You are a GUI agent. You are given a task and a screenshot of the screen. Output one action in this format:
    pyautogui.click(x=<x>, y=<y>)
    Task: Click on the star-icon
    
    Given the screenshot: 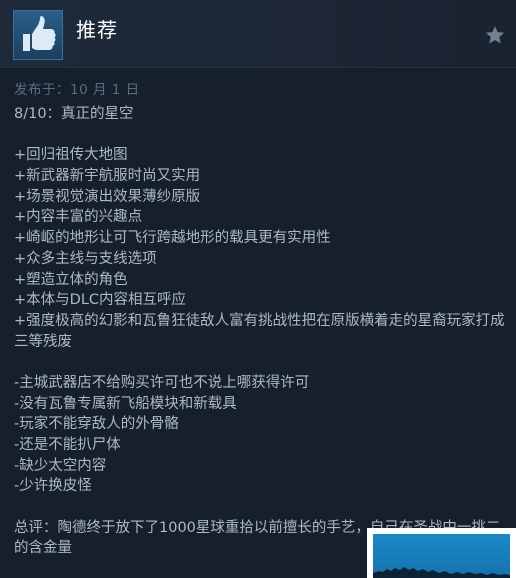 What is the action you would take?
    pyautogui.click(x=495, y=35)
    